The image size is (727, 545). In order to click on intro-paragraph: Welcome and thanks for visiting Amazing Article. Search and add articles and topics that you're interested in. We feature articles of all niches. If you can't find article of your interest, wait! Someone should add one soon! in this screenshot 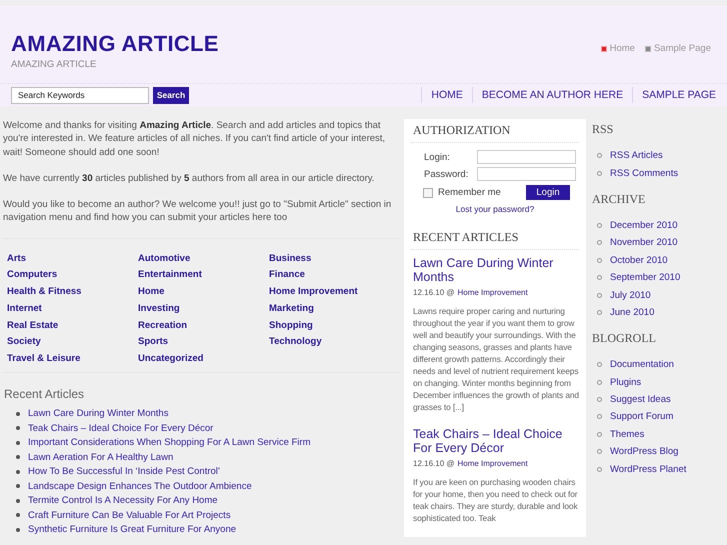, I will do `click(194, 139)`.